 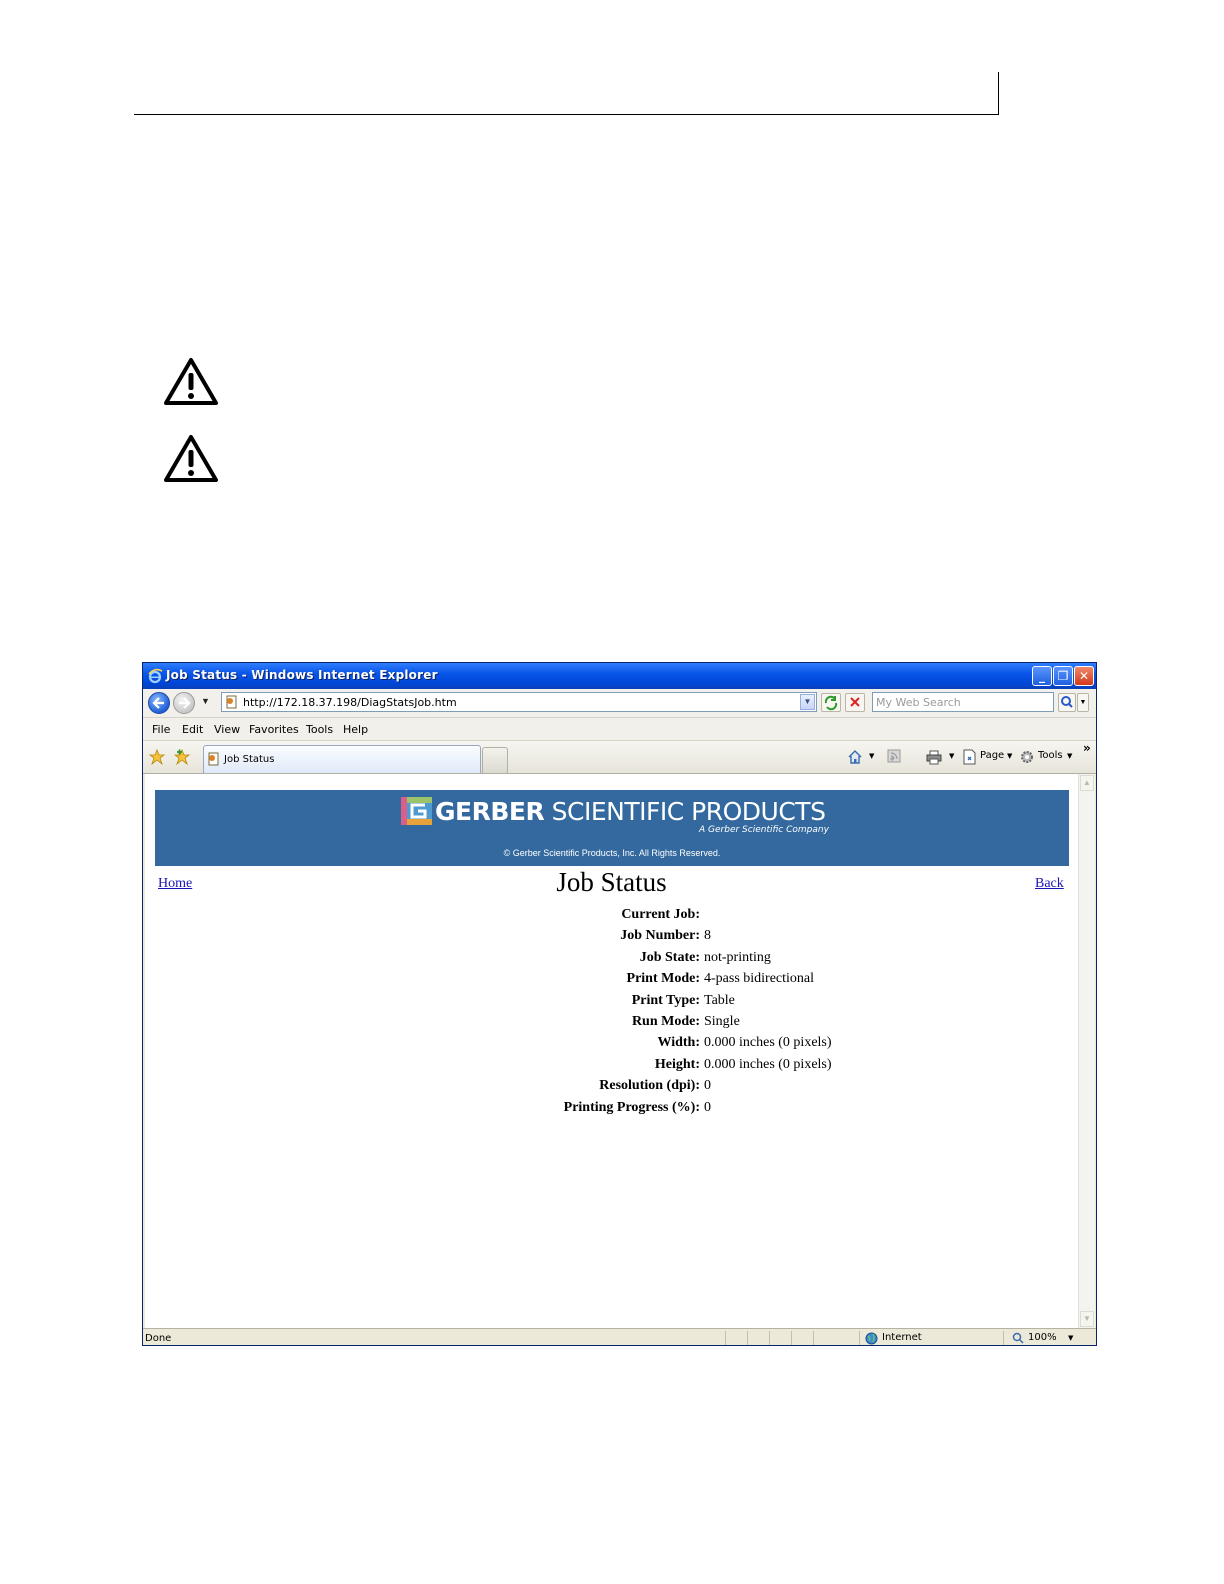 I want to click on arrow-left-icon, so click(x=158, y=703).